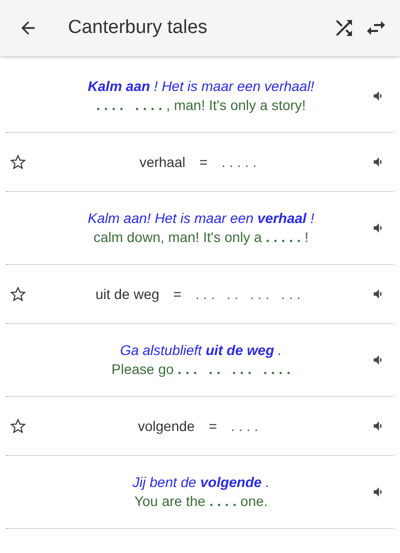  I want to click on answer-blank: . . . . ., so click(239, 162).